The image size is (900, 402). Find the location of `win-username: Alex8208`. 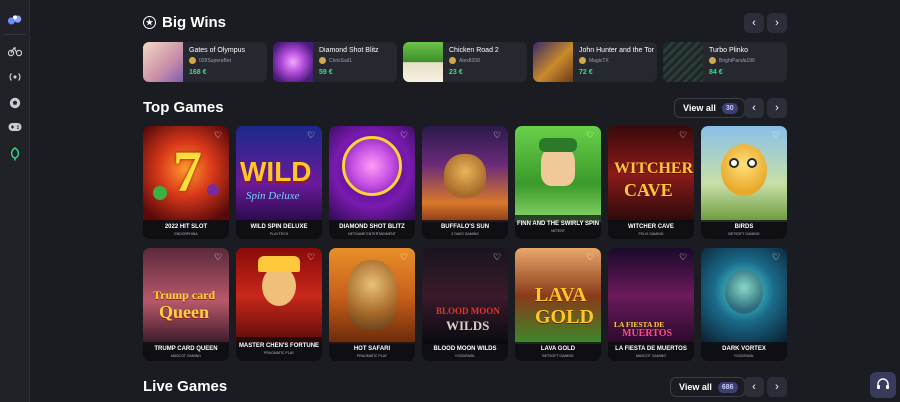

win-username: Alex8208 is located at coordinates (469, 60).